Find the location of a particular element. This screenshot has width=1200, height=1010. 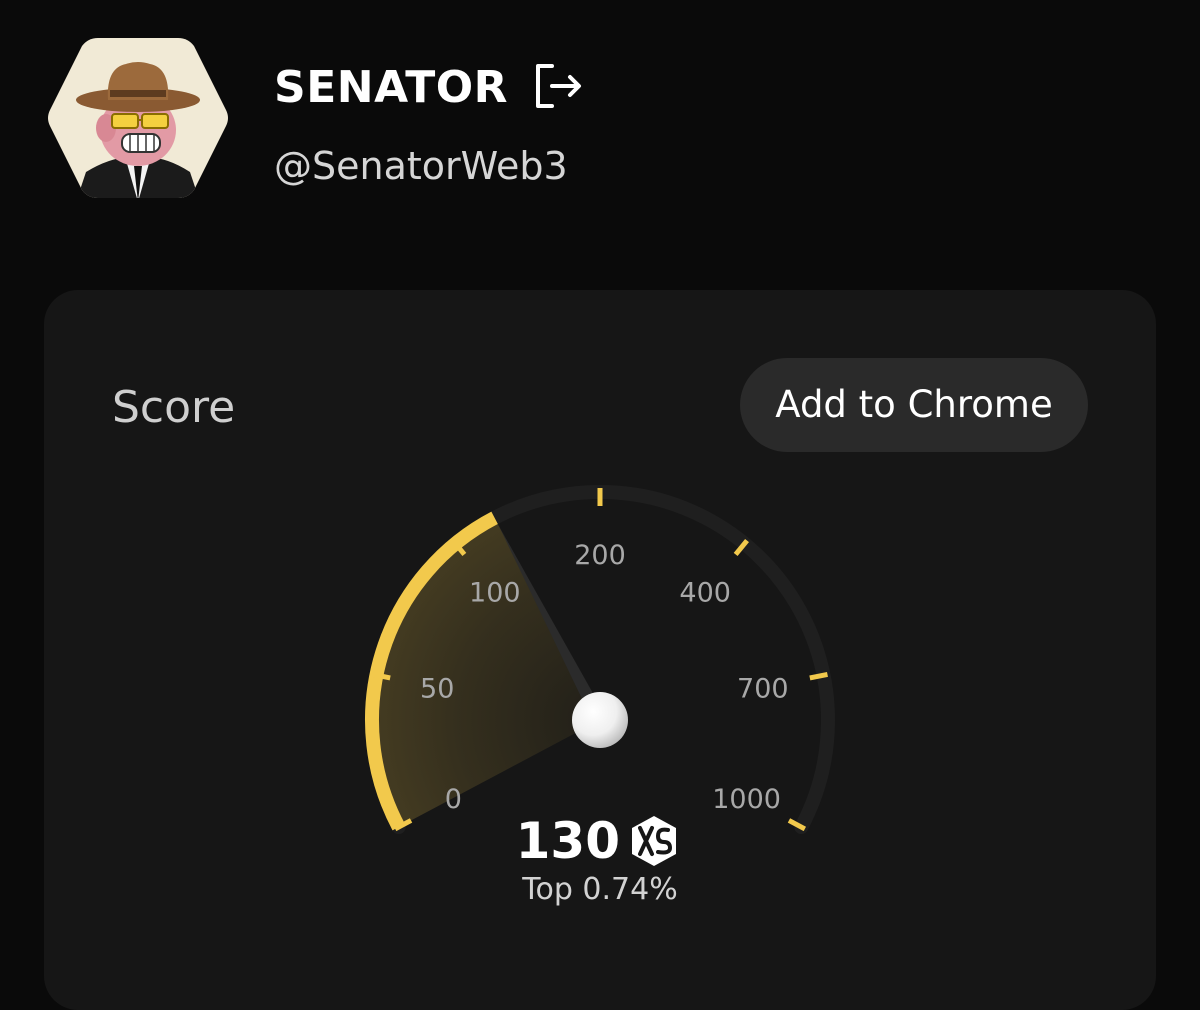

avatar is located at coordinates (138, 118).